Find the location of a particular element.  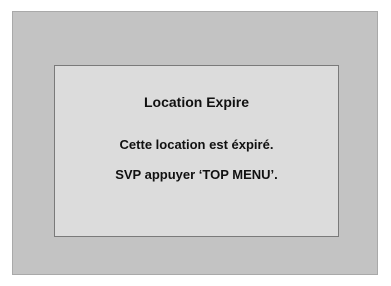

dialog-message-line-1: Cette location est éxpiré. is located at coordinates (196, 144).